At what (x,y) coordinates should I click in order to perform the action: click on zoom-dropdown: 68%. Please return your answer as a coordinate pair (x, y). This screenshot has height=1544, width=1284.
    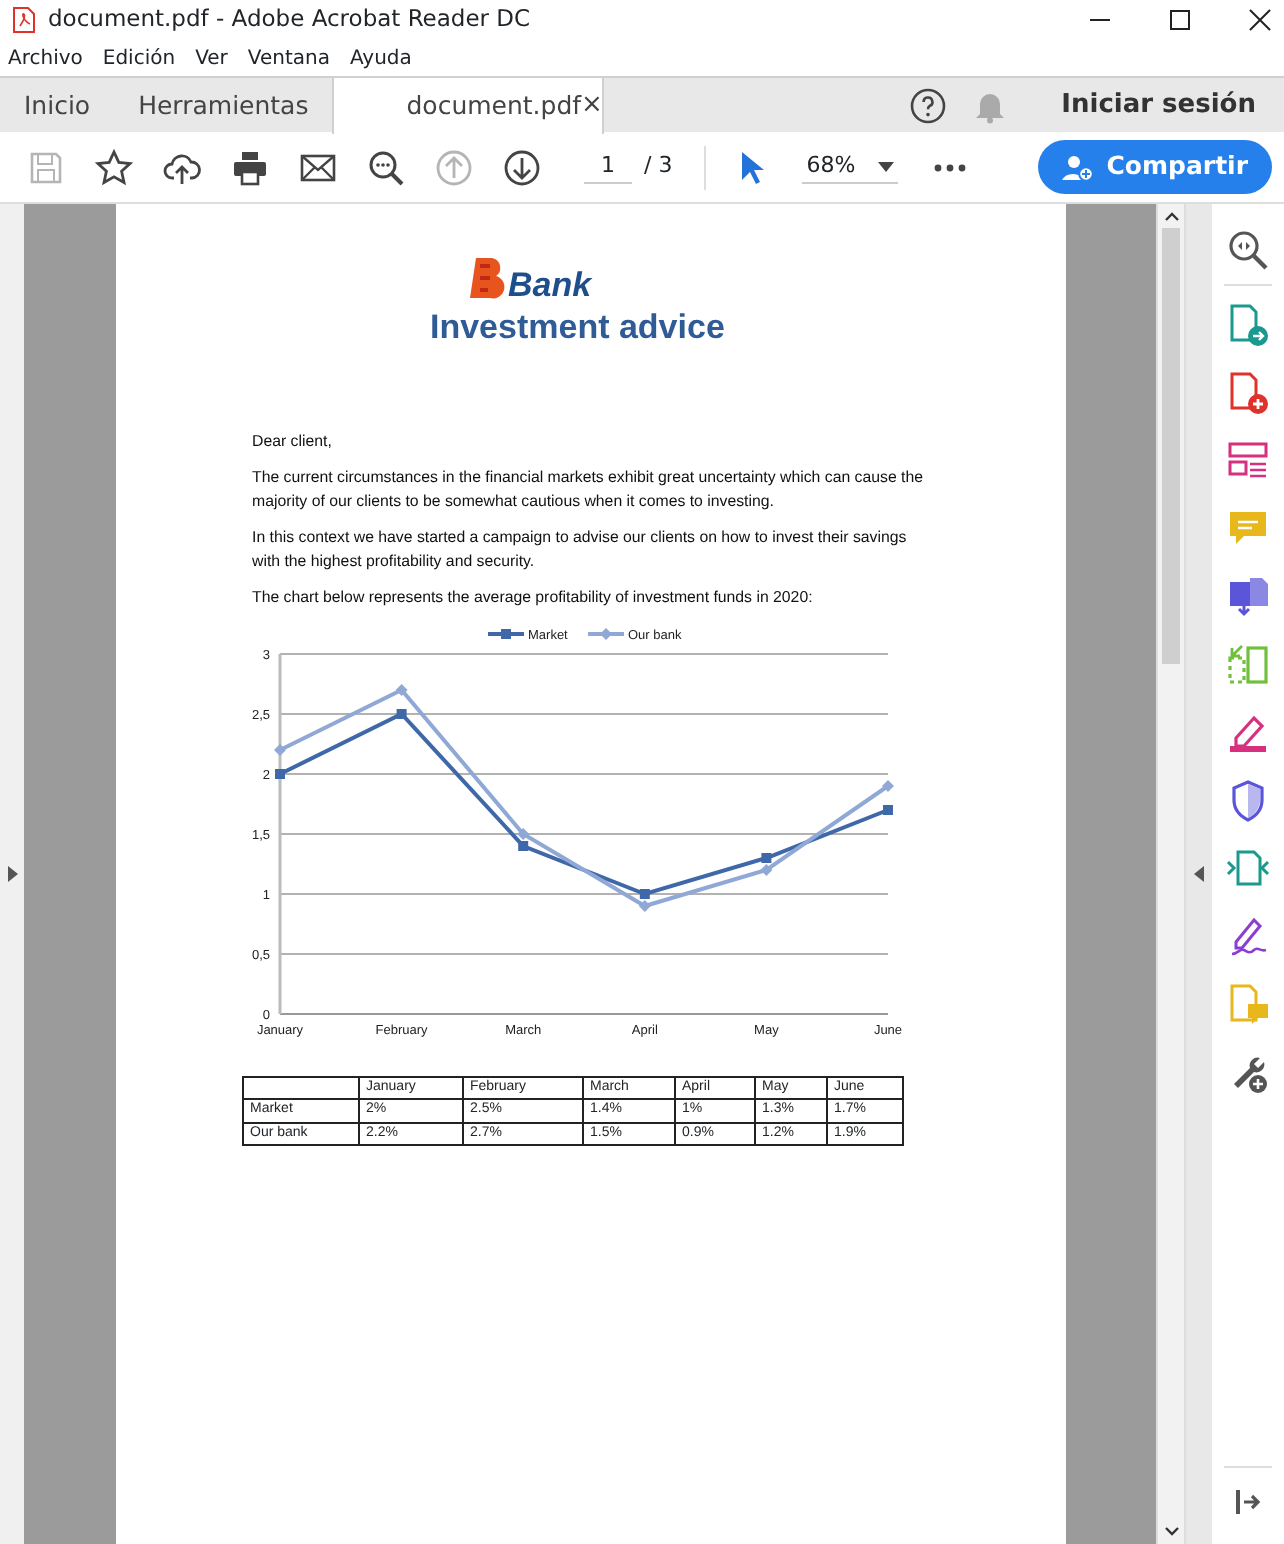
    Looking at the image, I should click on (850, 167).